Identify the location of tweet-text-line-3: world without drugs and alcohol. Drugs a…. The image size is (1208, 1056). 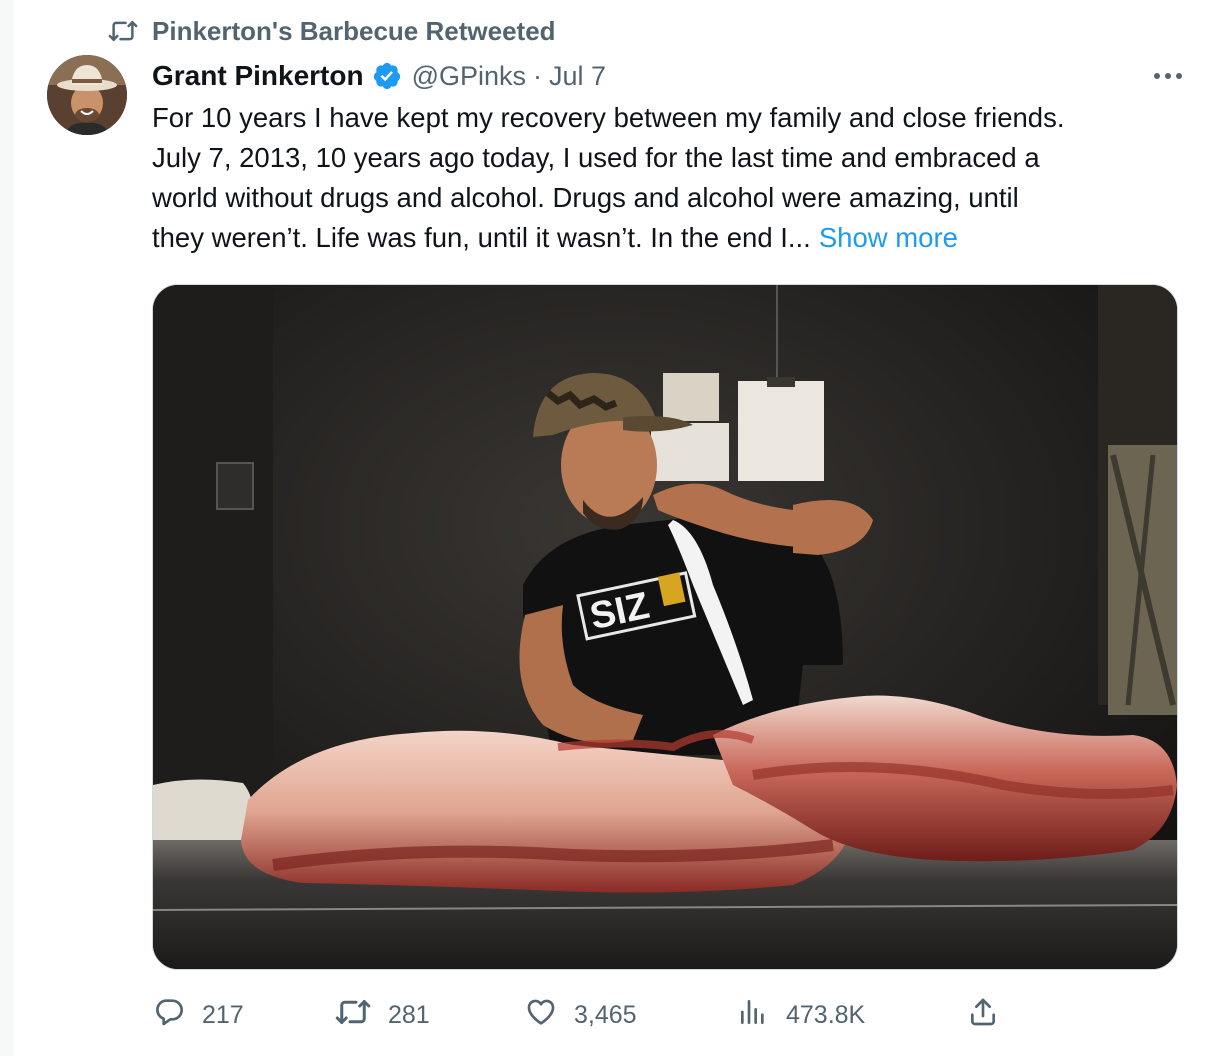
(585, 197).